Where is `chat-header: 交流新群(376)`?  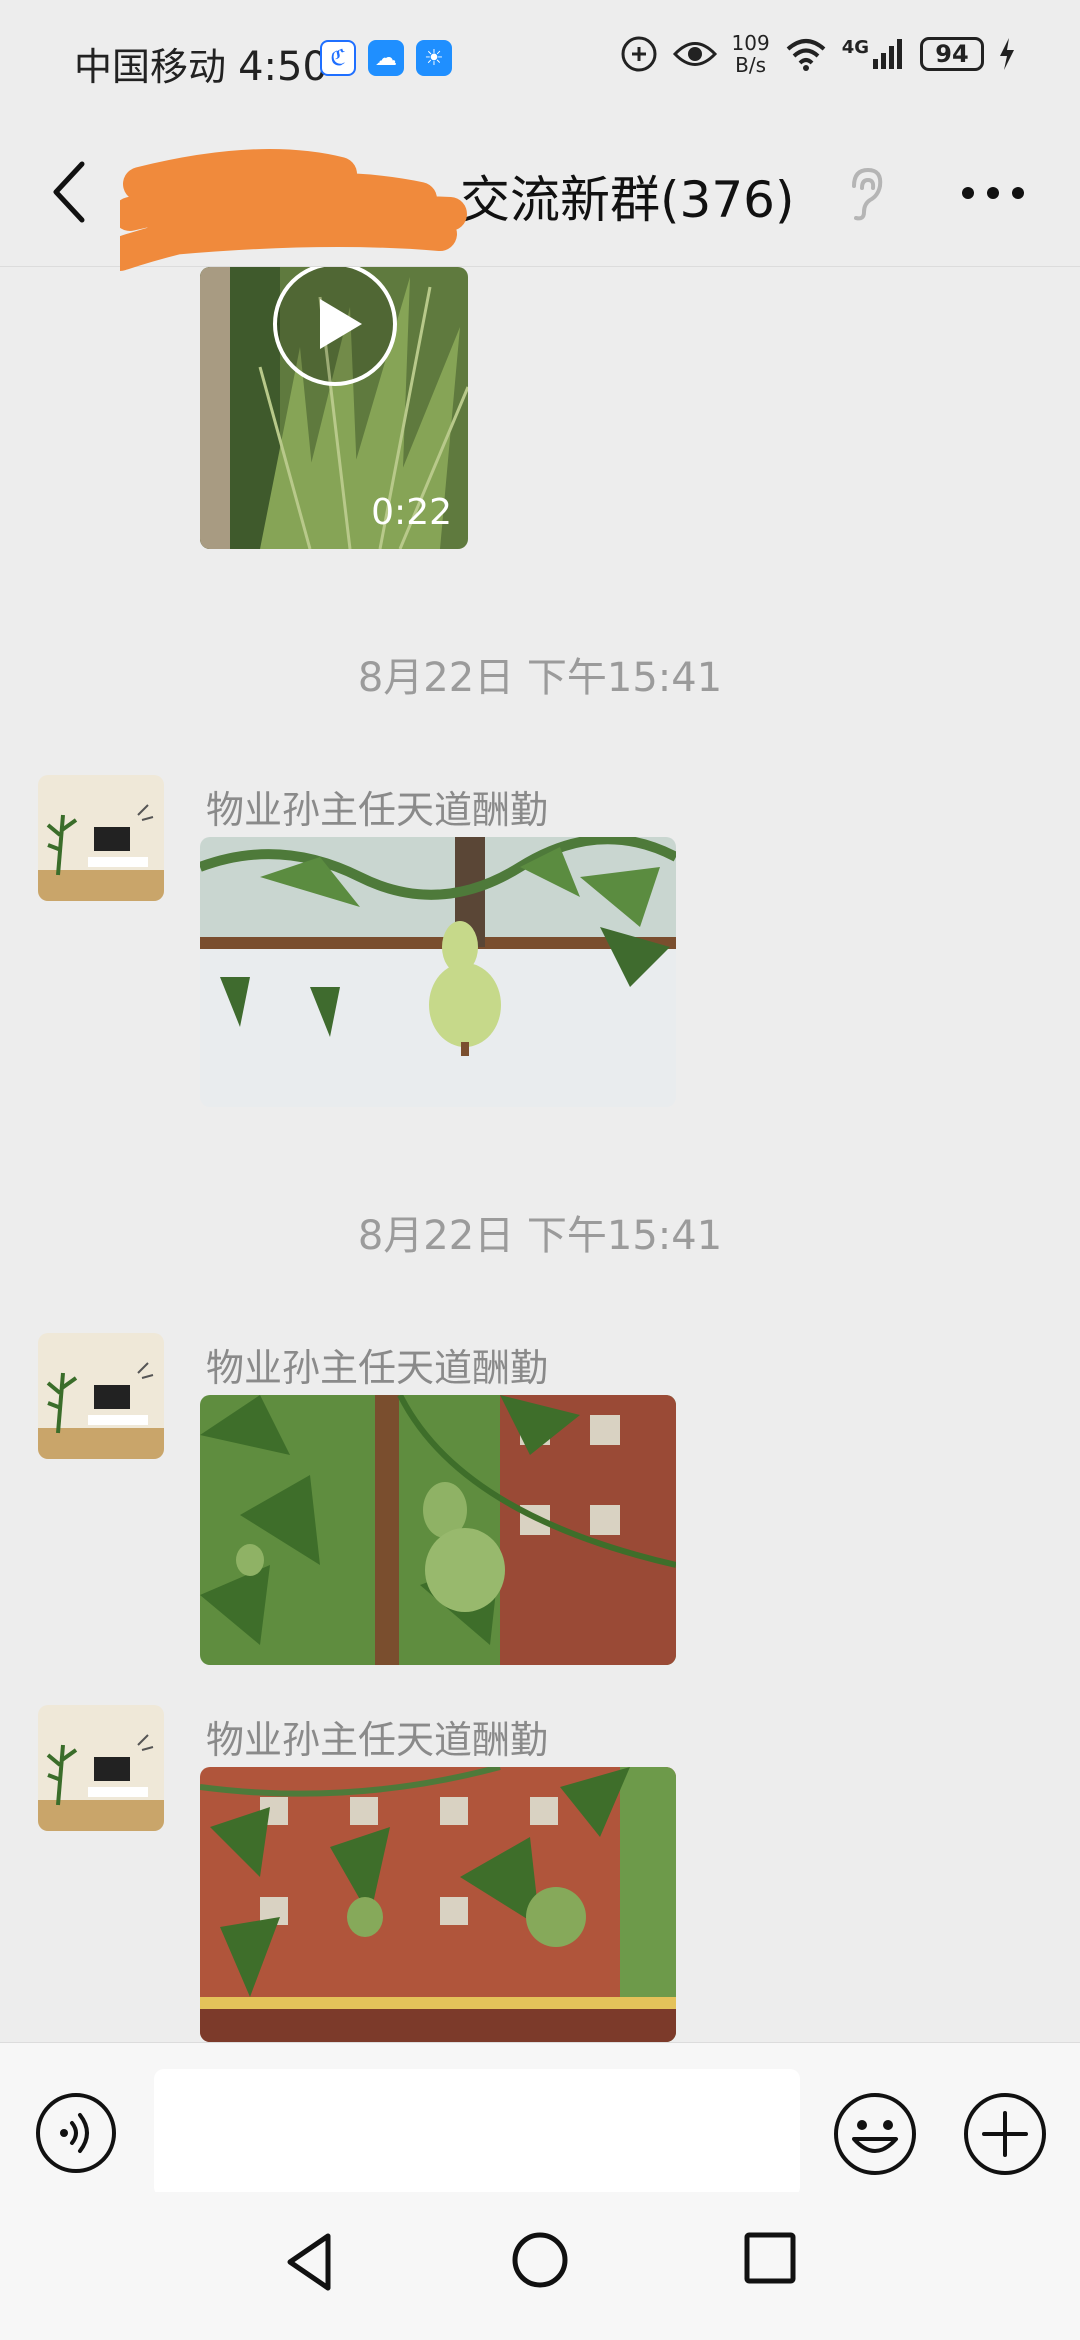
chat-header: 交流新群(376) is located at coordinates (540, 195).